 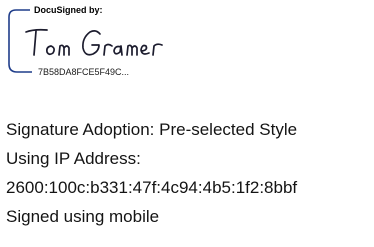 What do you see at coordinates (68, 10) in the screenshot?
I see `stamp-header-text: DocuSigned by:` at bounding box center [68, 10].